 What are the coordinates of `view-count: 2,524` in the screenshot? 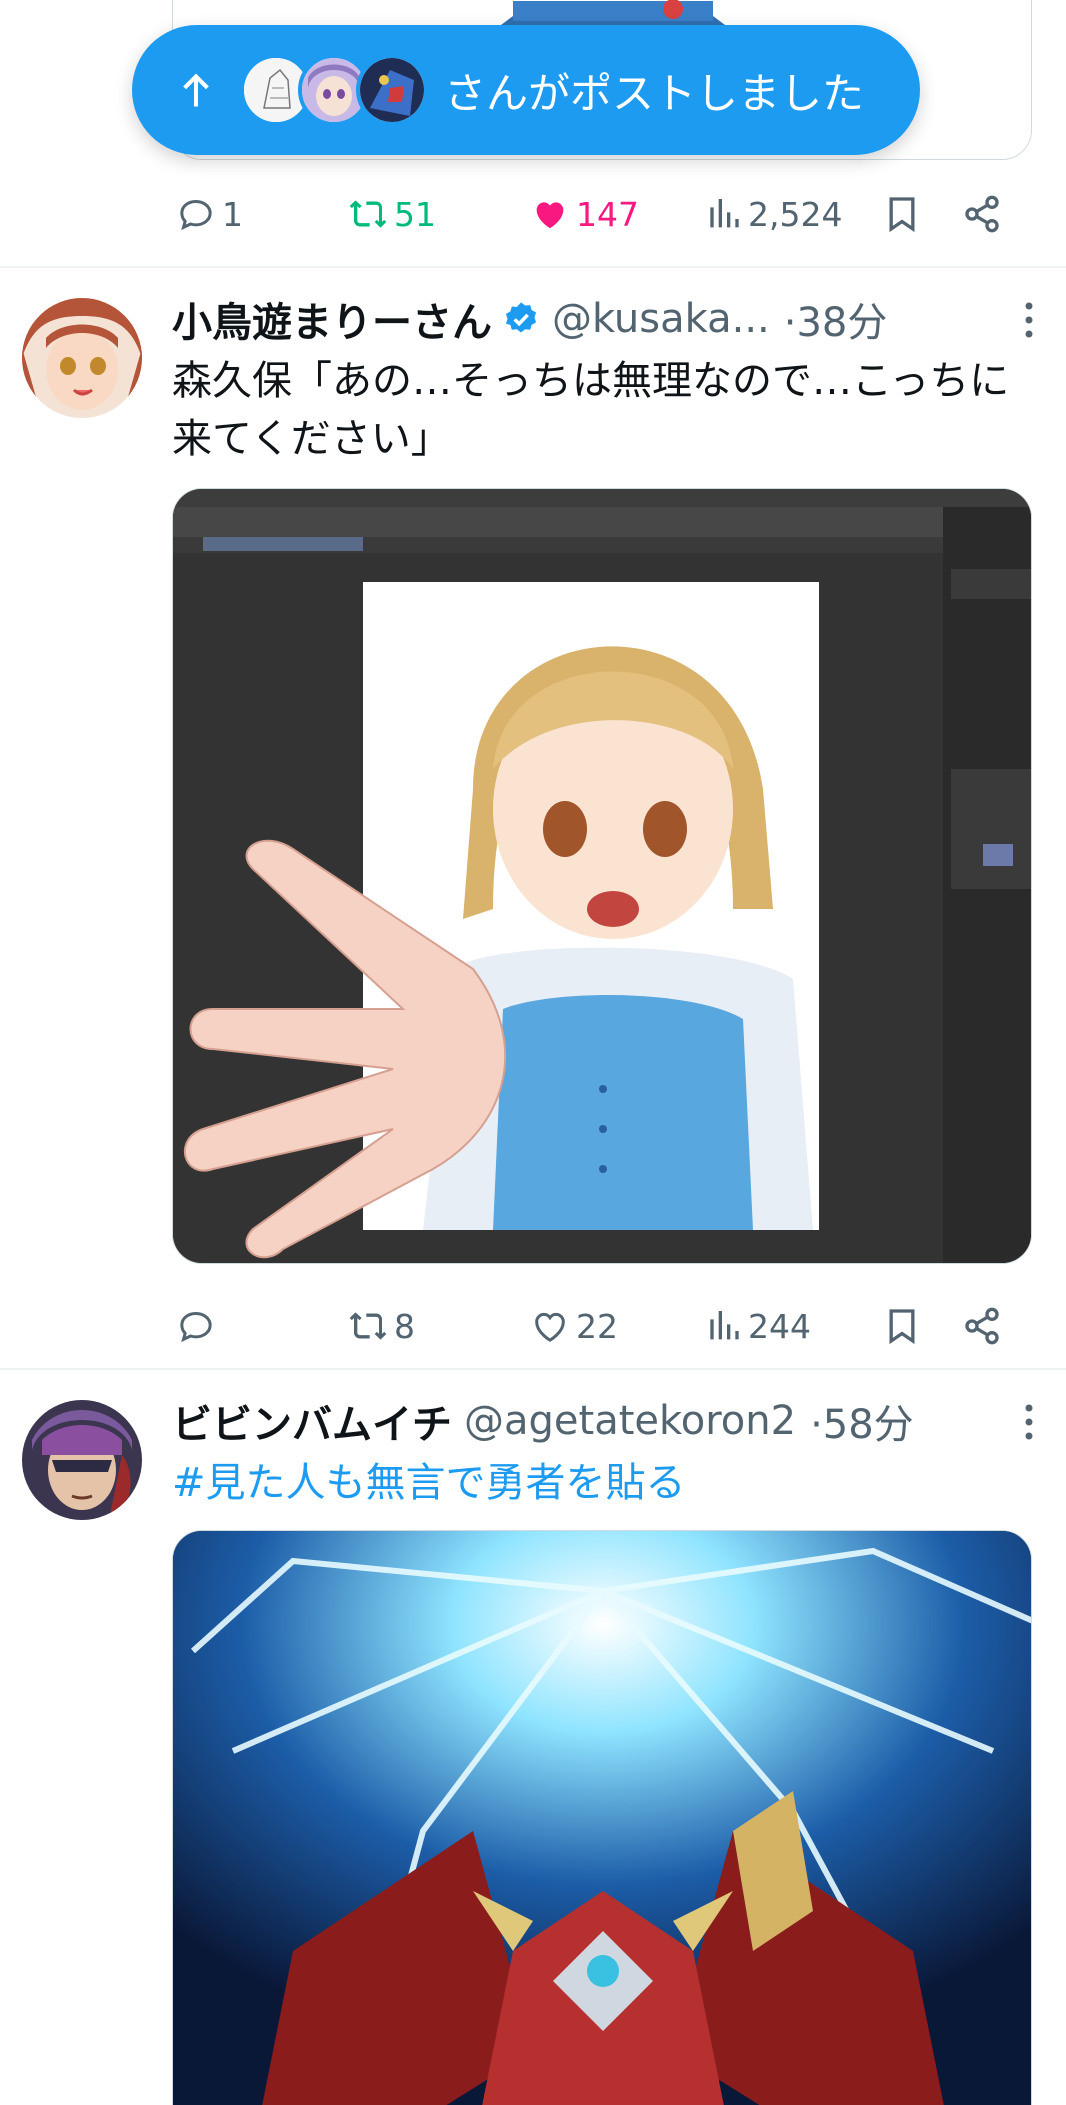 It's located at (795, 214).